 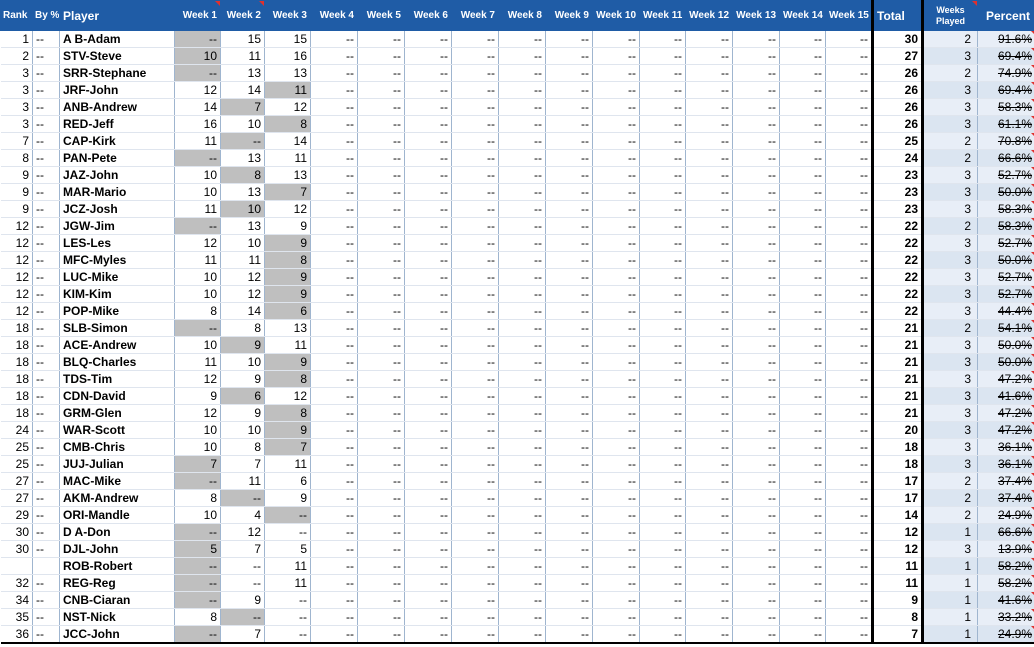 I want to click on week-score-cell: 8, so click(x=242, y=175).